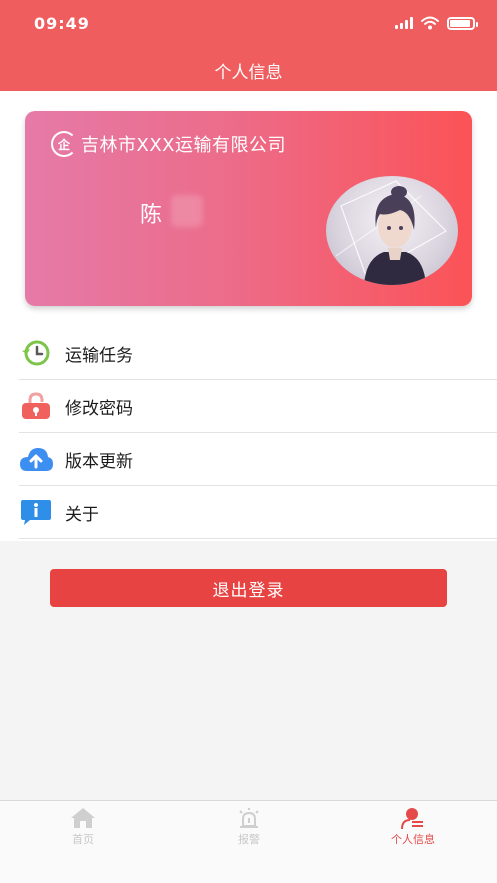 The width and height of the screenshot is (497, 883). I want to click on tab-alarm: 报警, so click(249, 827).